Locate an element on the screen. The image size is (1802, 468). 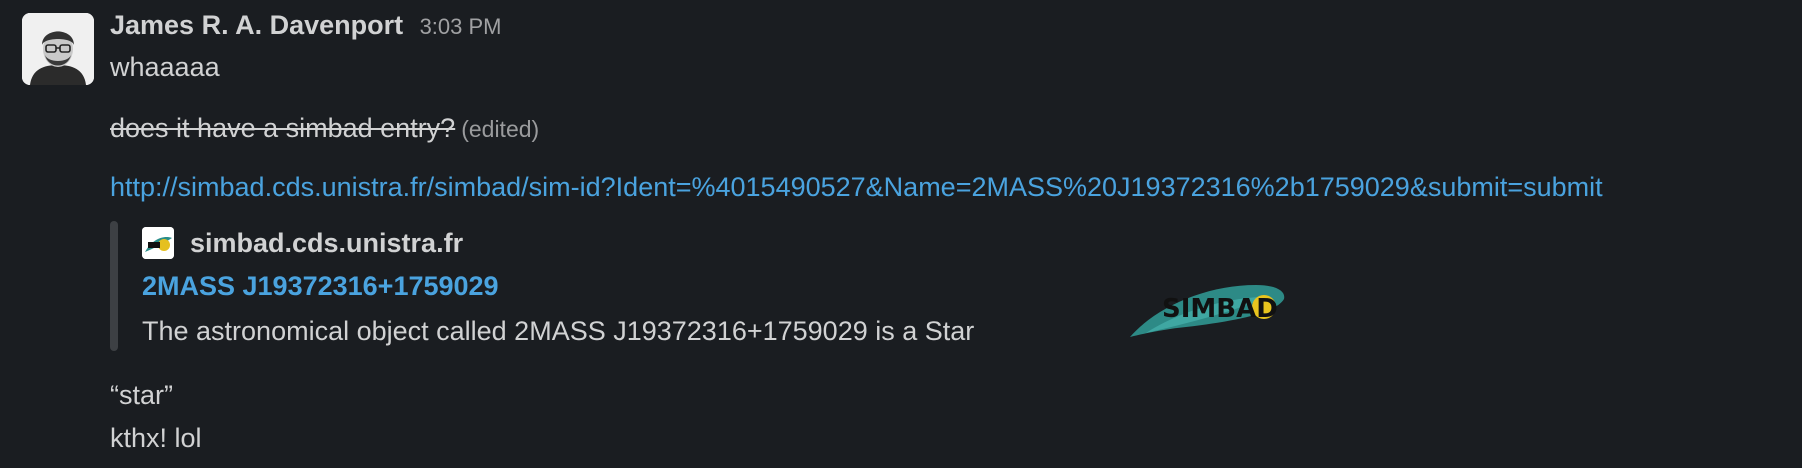
author-name: James R. A. Davenport is located at coordinates (256, 25).